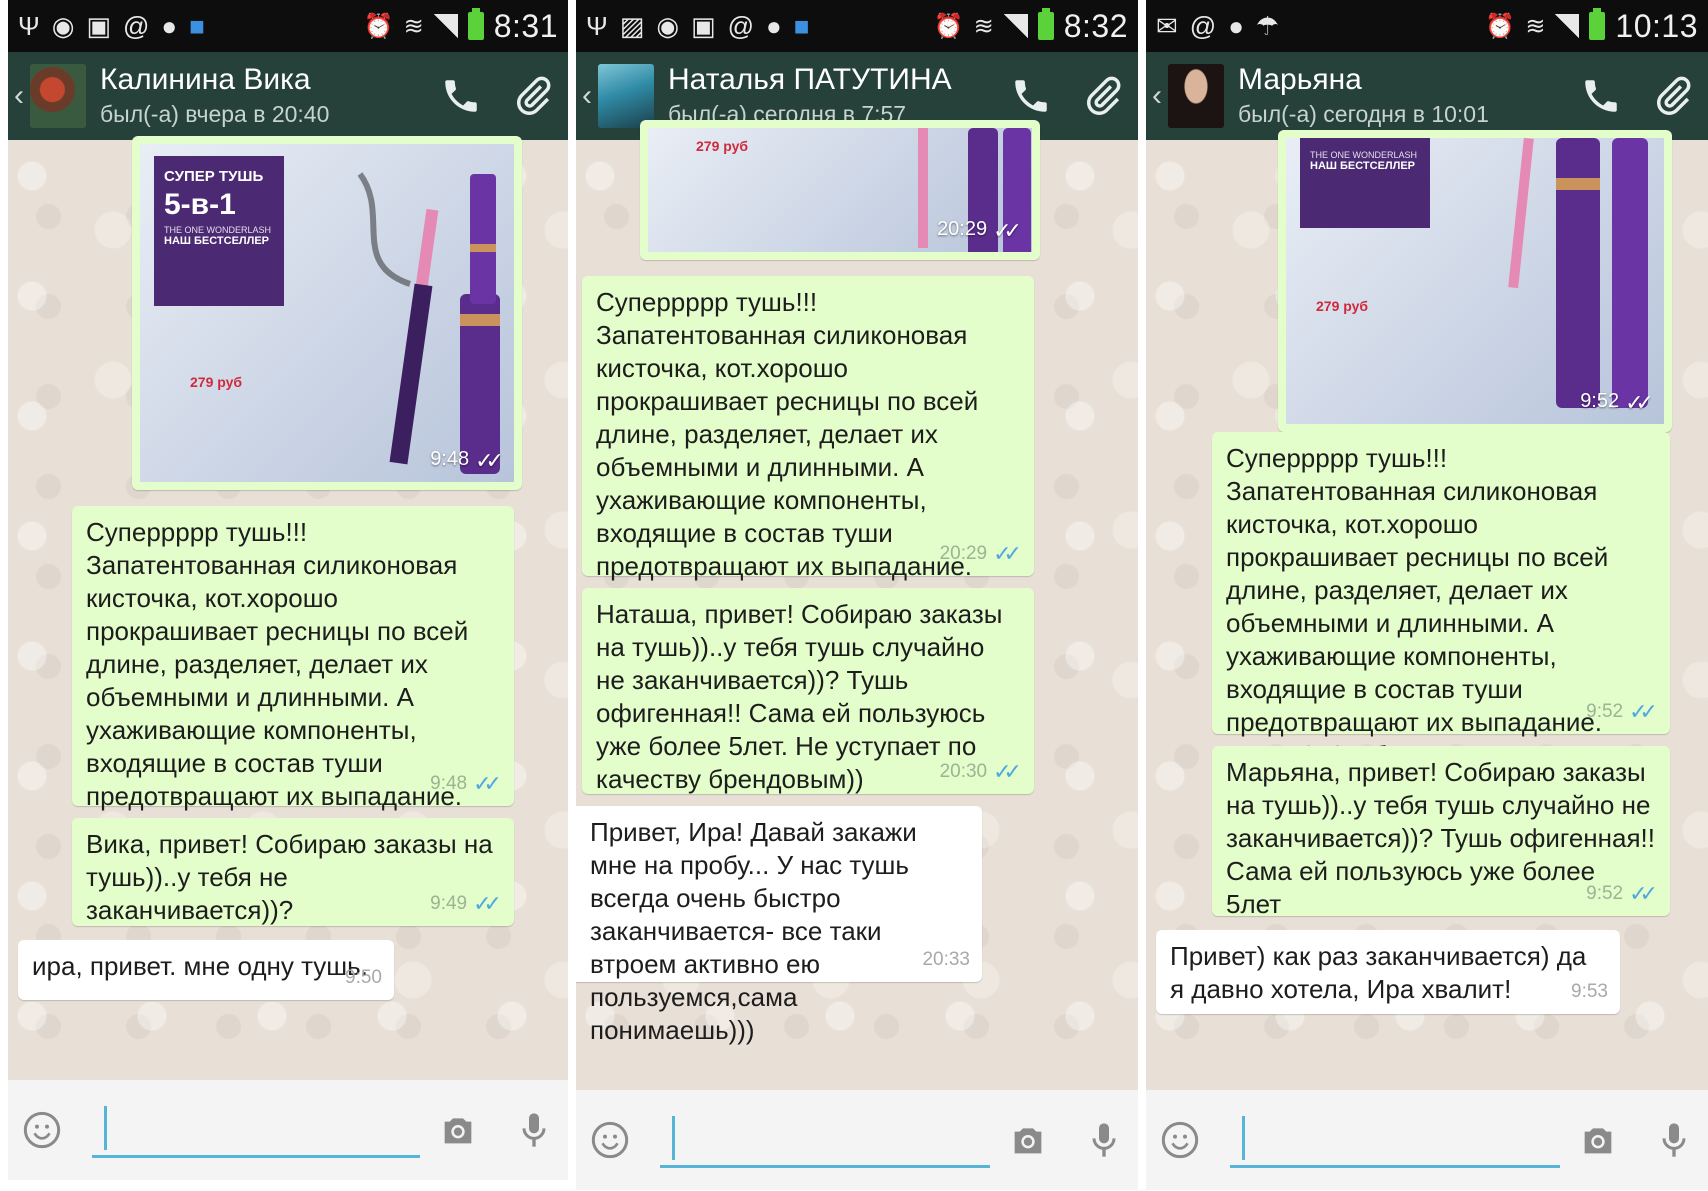  What do you see at coordinates (667, 26) in the screenshot?
I see `chat-icon: ◉` at bounding box center [667, 26].